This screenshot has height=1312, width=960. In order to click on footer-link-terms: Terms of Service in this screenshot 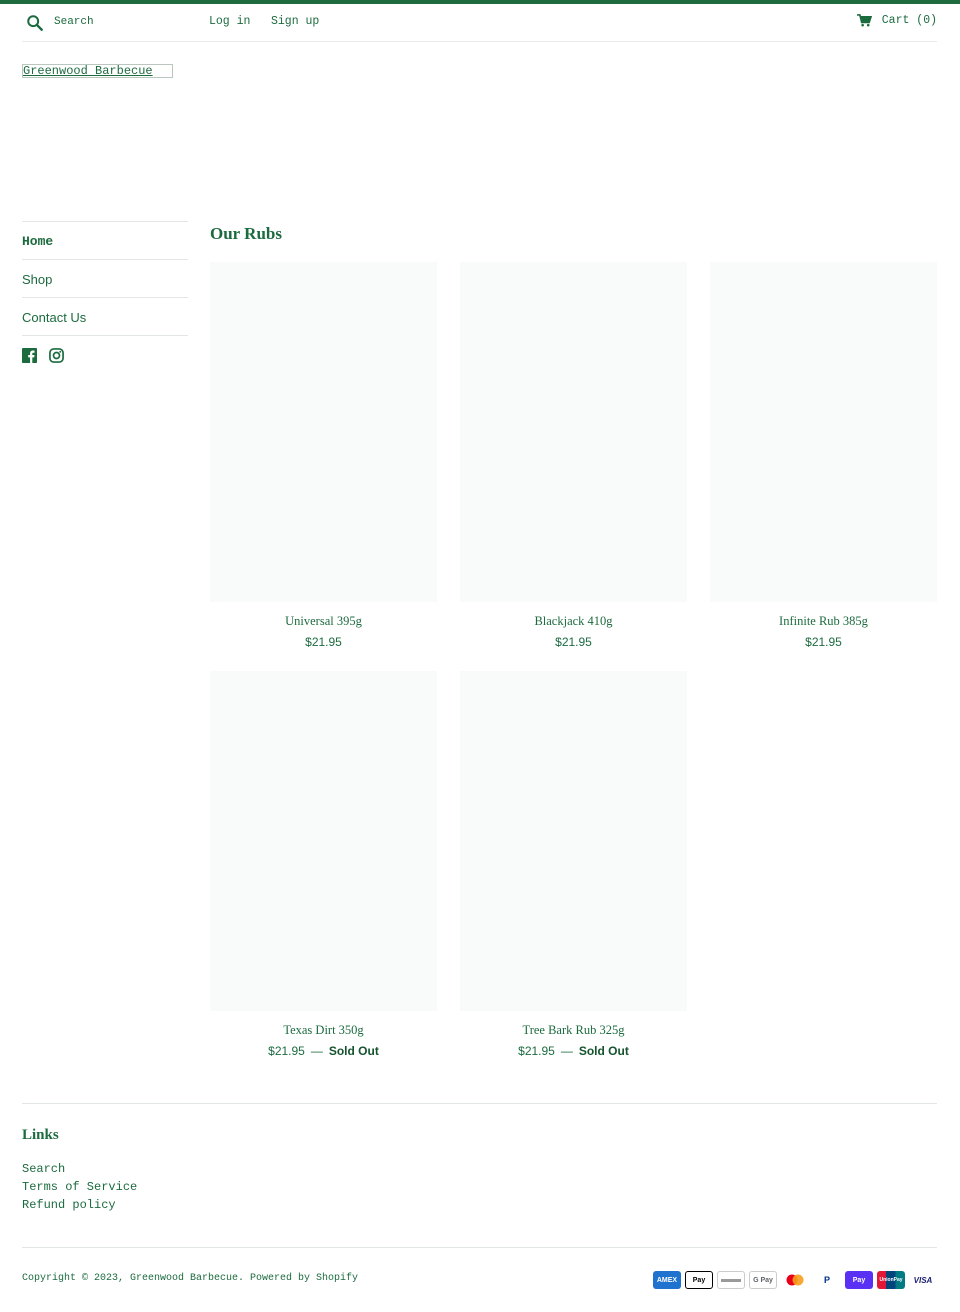, I will do `click(79, 1187)`.